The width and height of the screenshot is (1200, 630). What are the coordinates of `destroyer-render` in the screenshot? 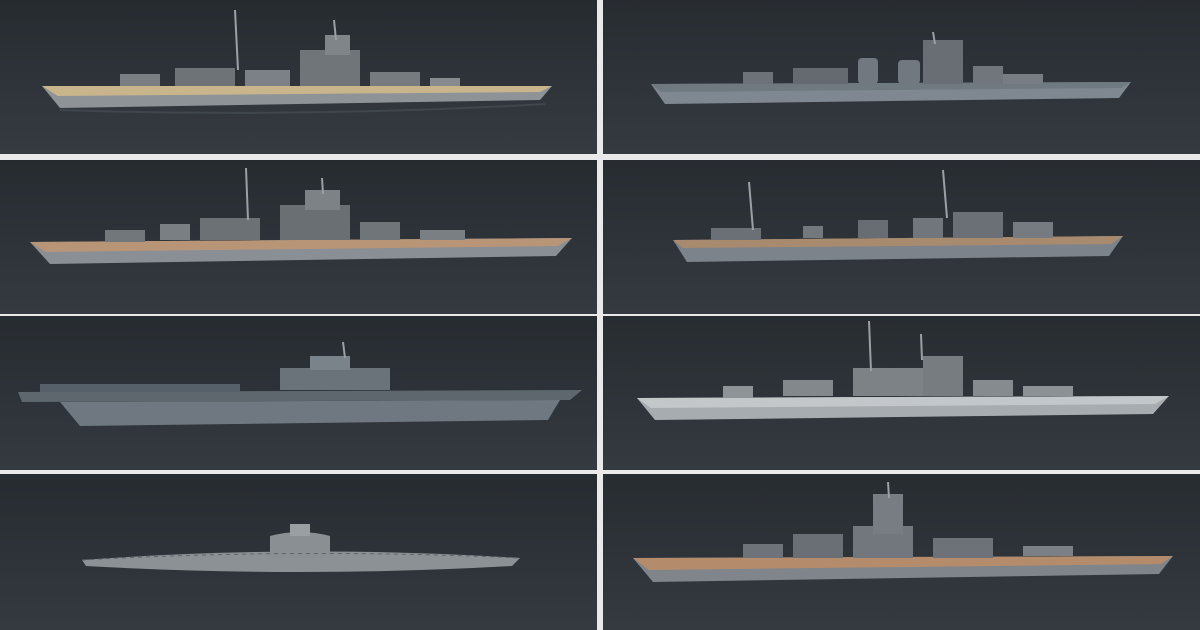 It's located at (901, 237).